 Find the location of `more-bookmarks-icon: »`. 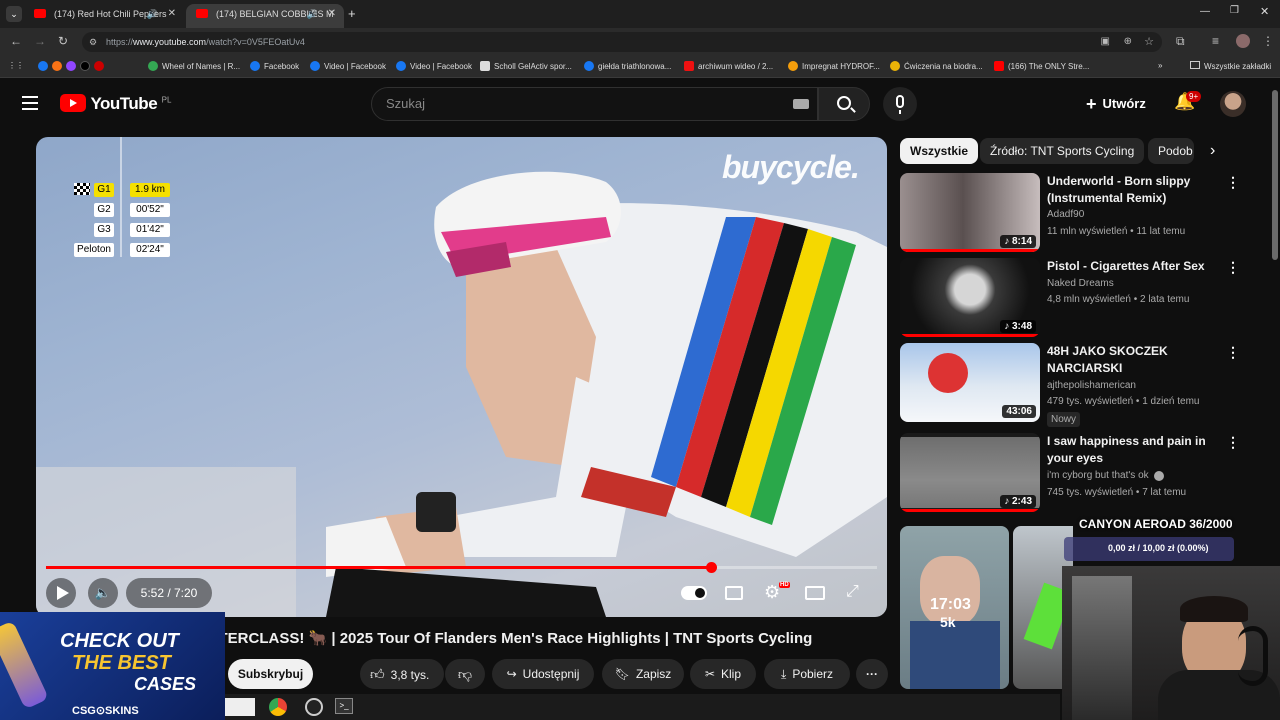

more-bookmarks-icon: » is located at coordinates (1160, 65).